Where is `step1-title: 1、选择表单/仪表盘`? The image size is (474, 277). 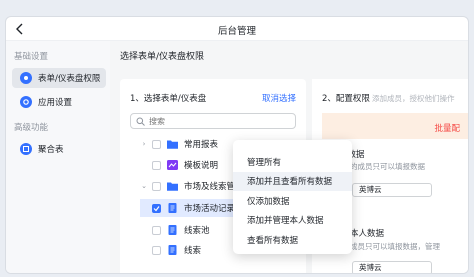 step1-title: 1、选择表单/仪表盘 is located at coordinates (168, 99).